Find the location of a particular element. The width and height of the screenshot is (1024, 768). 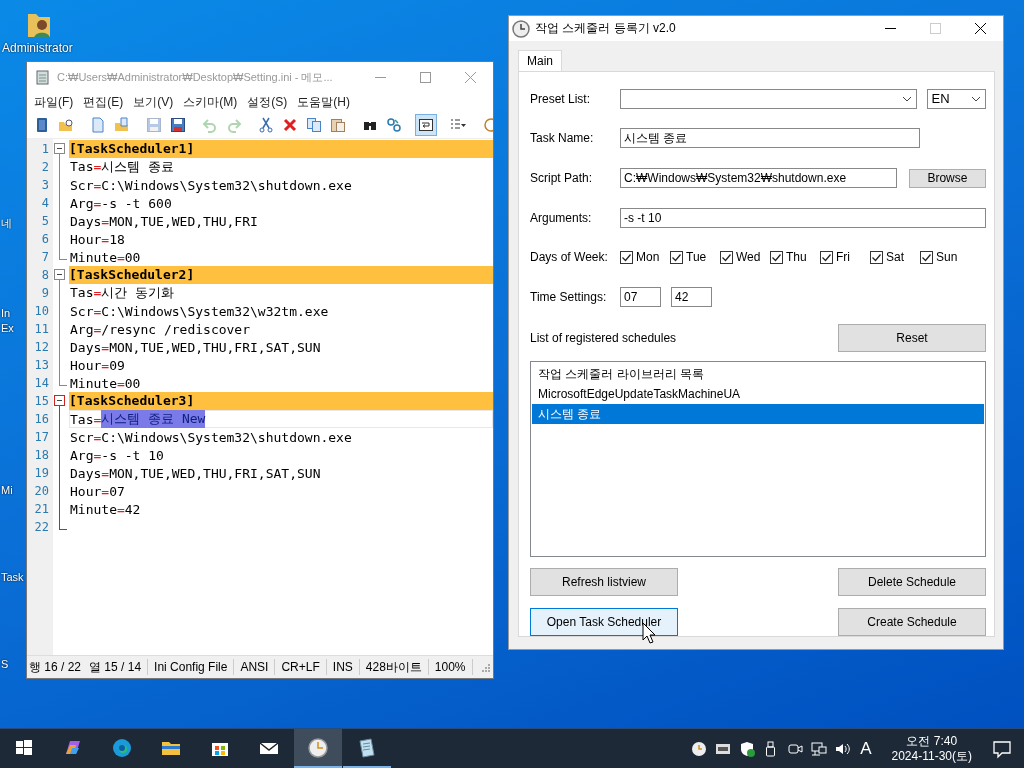

status-text: INS is located at coordinates (342, 667).